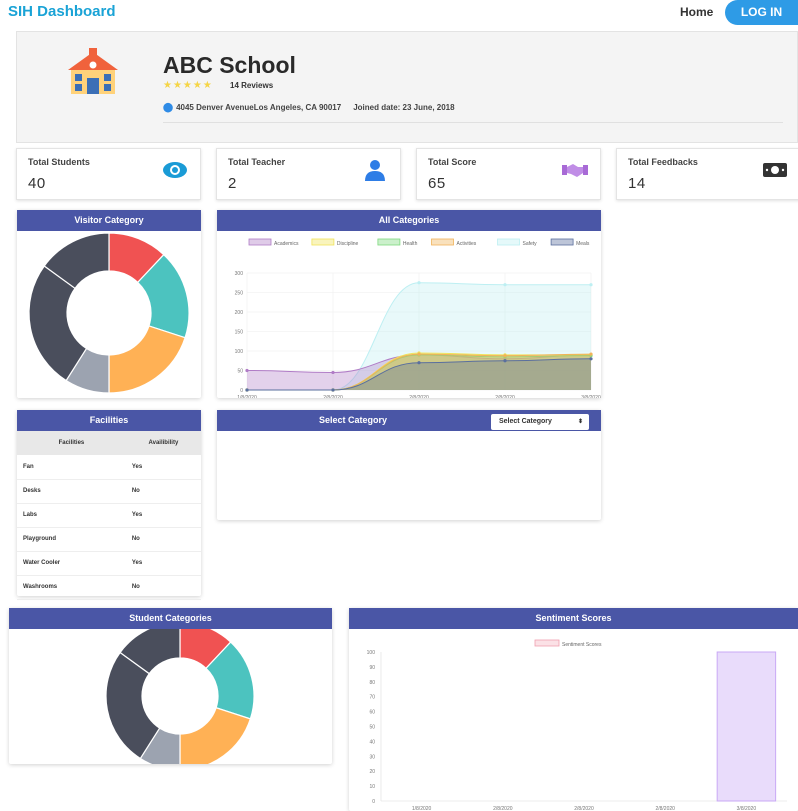 This screenshot has width=798, height=811. What do you see at coordinates (109, 467) in the screenshot?
I see `table-row: Fan Yes` at bounding box center [109, 467].